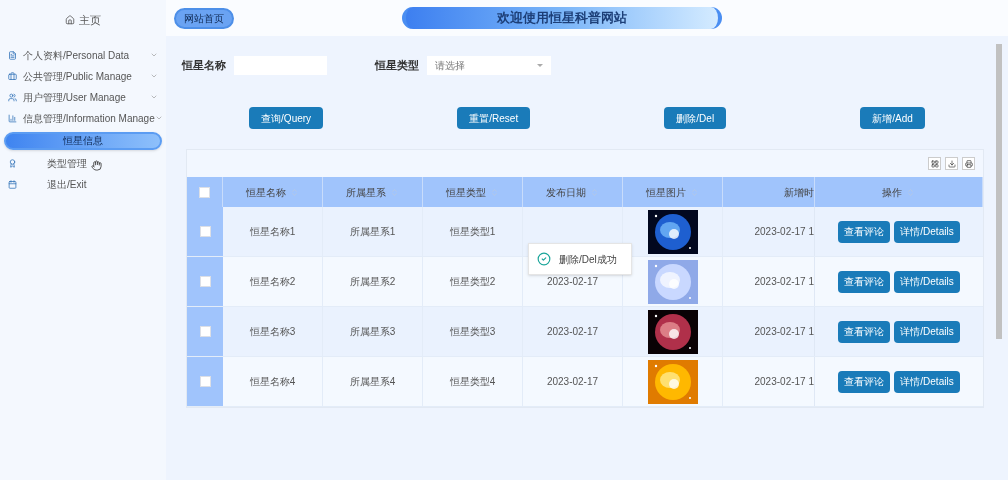 This screenshot has width=1008, height=480. What do you see at coordinates (83, 76) in the screenshot?
I see `menu-item: 公共管理/Public Manage` at bounding box center [83, 76].